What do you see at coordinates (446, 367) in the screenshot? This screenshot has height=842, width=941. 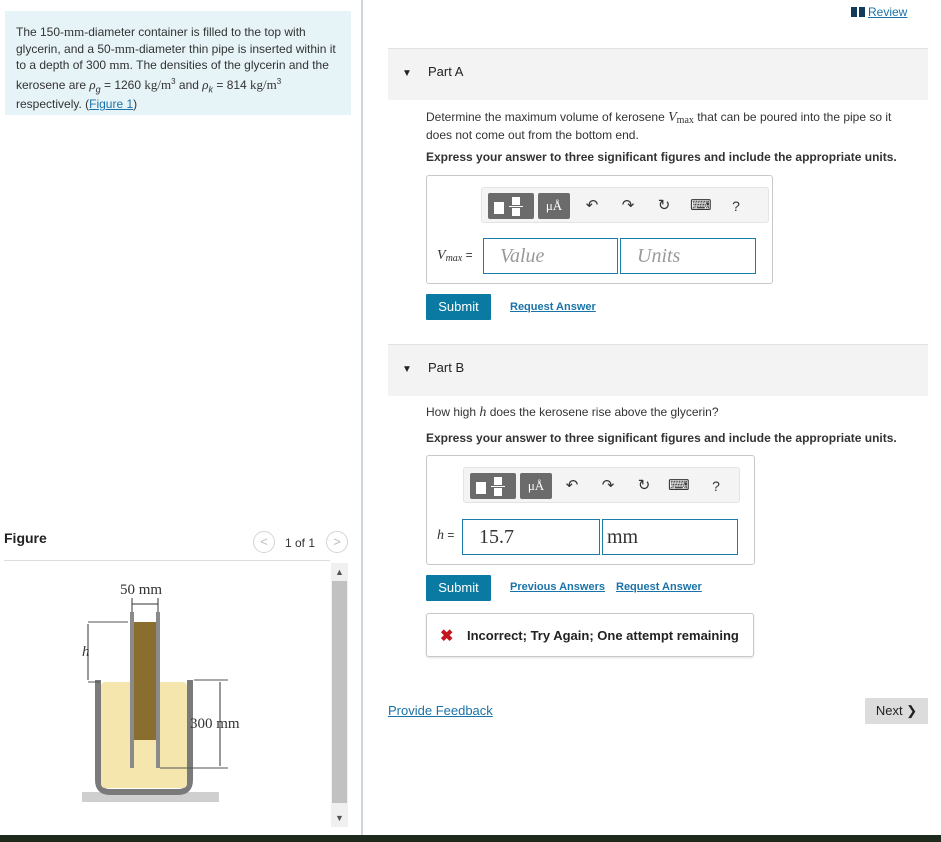 I see `part-b-label: Part B` at bounding box center [446, 367].